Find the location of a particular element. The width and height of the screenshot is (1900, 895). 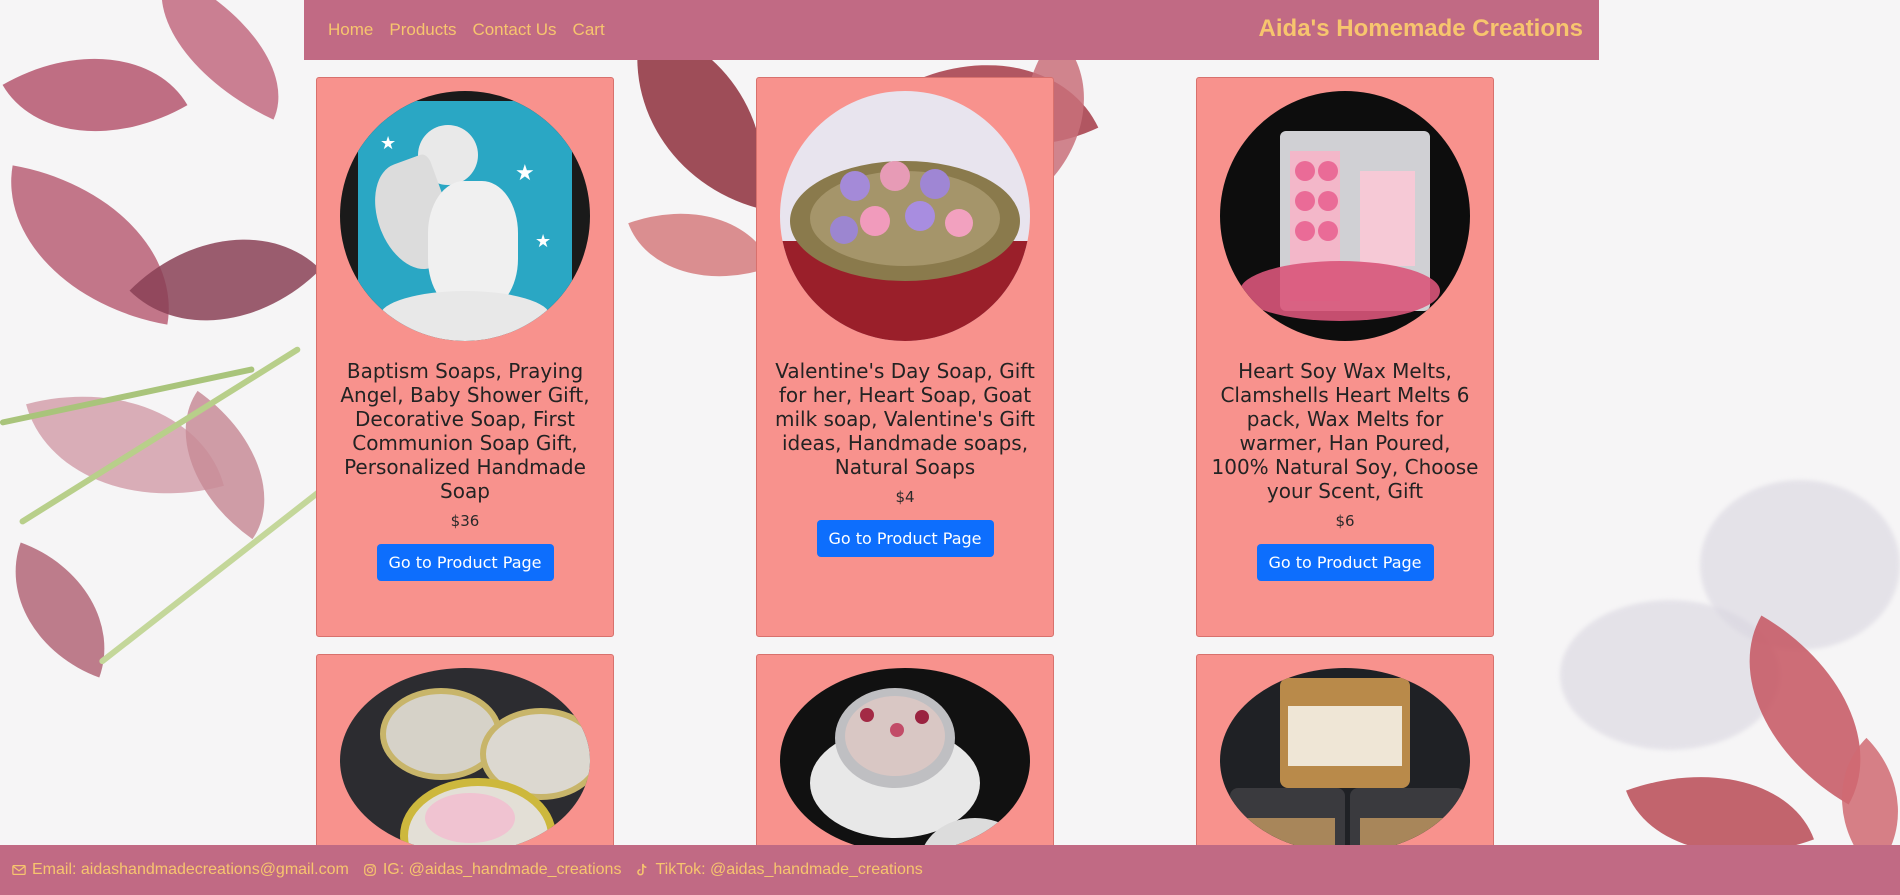

rose-soap-basket-icon is located at coordinates (905, 216).